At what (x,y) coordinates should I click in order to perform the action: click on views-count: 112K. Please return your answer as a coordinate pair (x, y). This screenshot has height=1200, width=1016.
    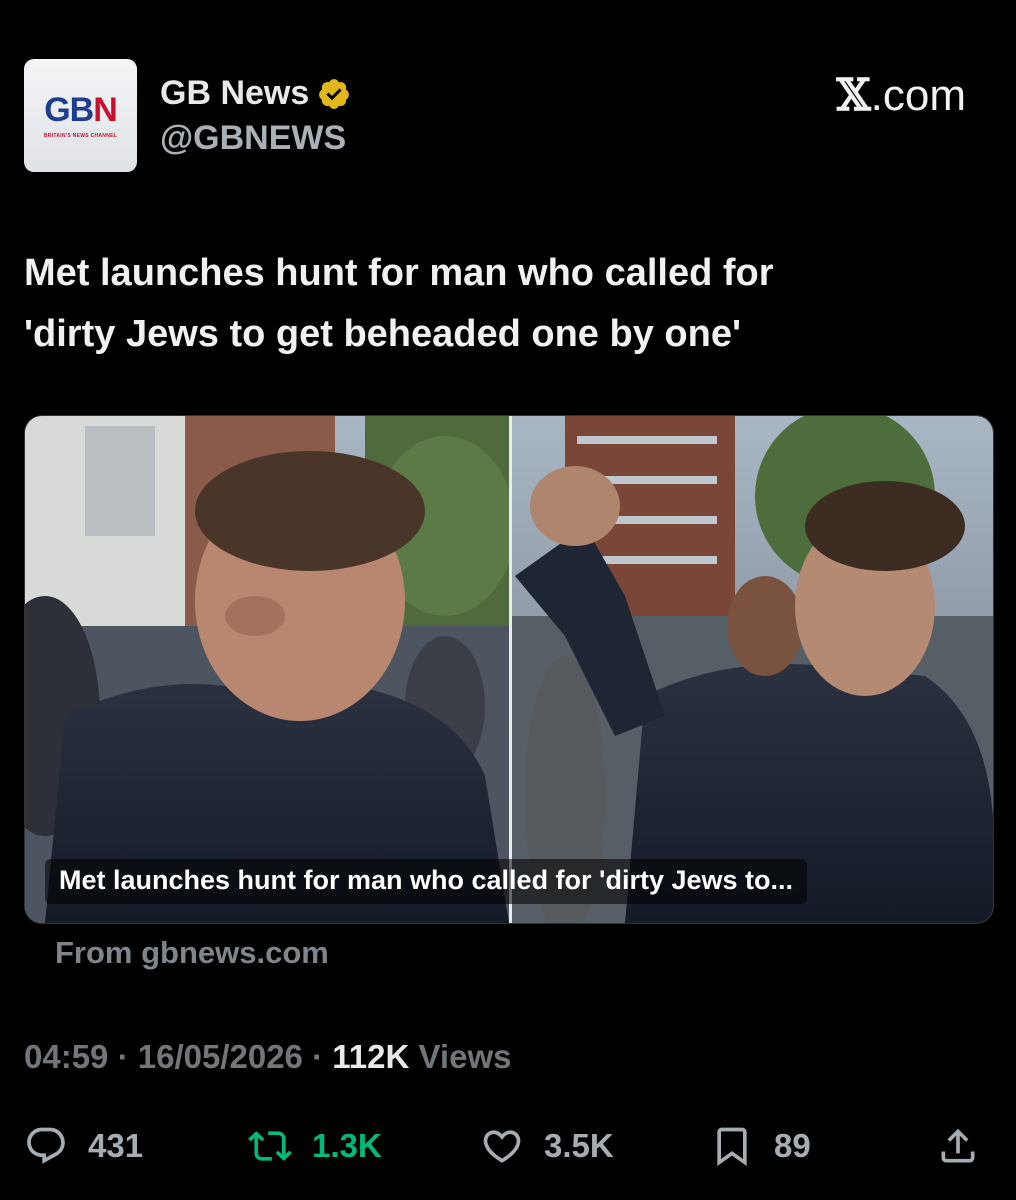
    Looking at the image, I should click on (370, 1056).